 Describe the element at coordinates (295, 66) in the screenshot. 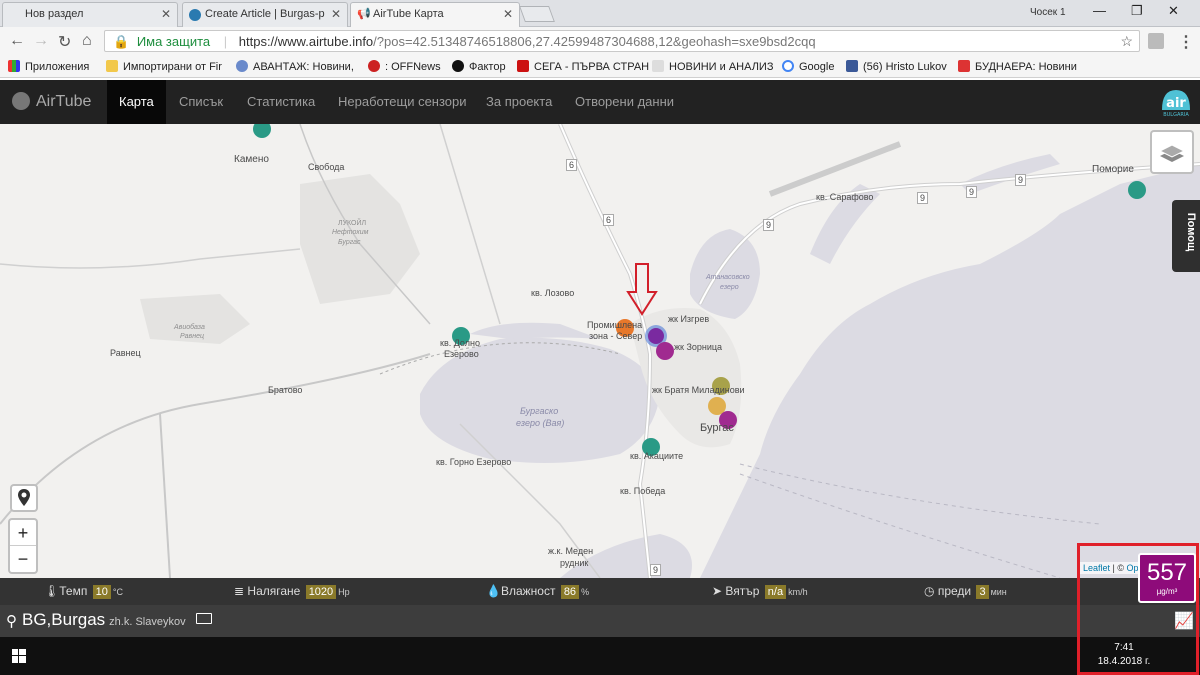

I see `bookmark-avantazh: АВАНТАЖ: Новини,` at that location.